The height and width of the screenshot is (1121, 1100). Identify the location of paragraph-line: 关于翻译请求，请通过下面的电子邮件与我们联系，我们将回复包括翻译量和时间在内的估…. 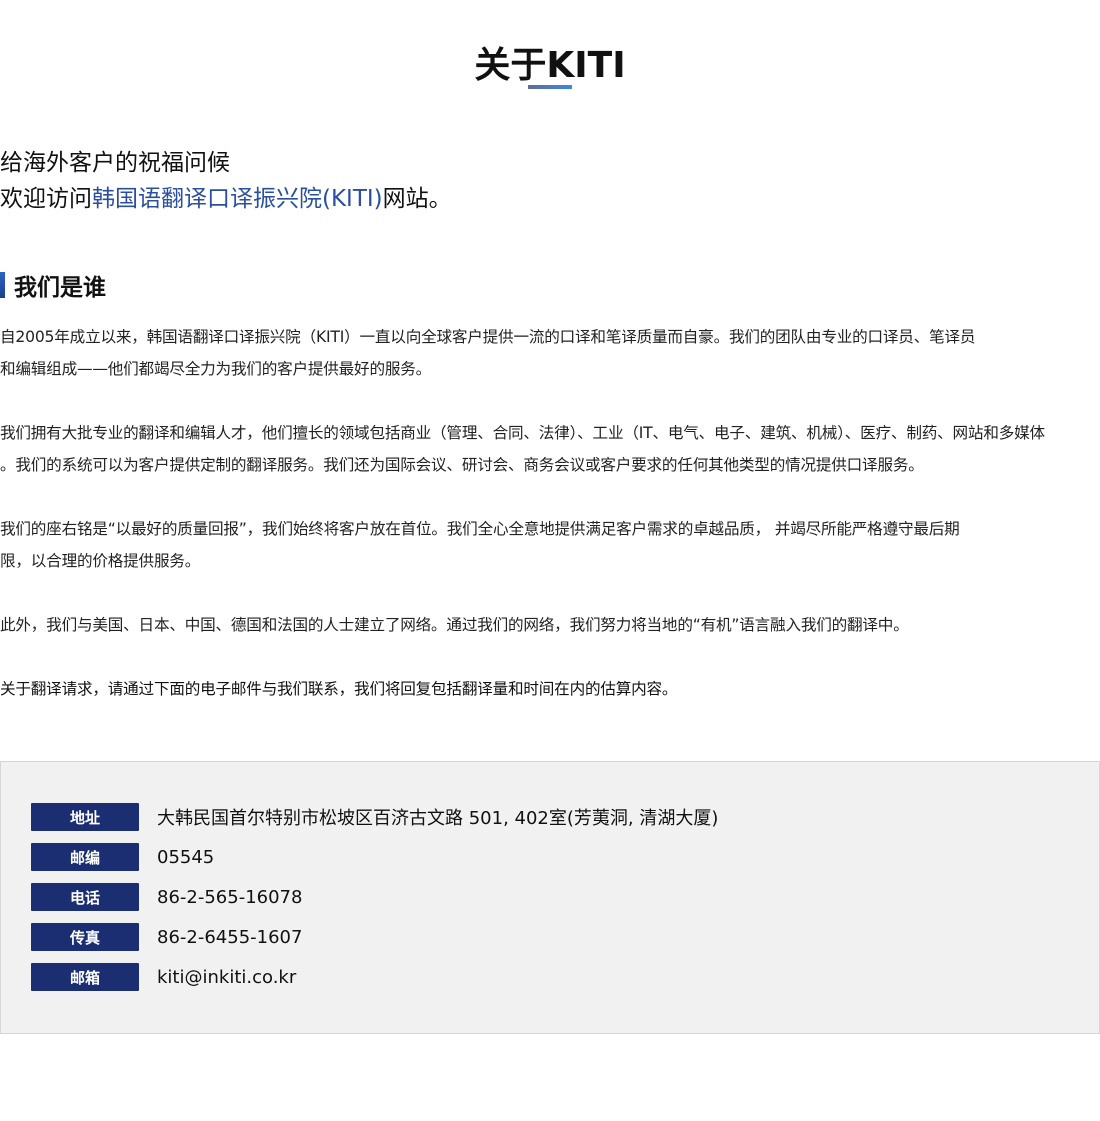
(339, 689).